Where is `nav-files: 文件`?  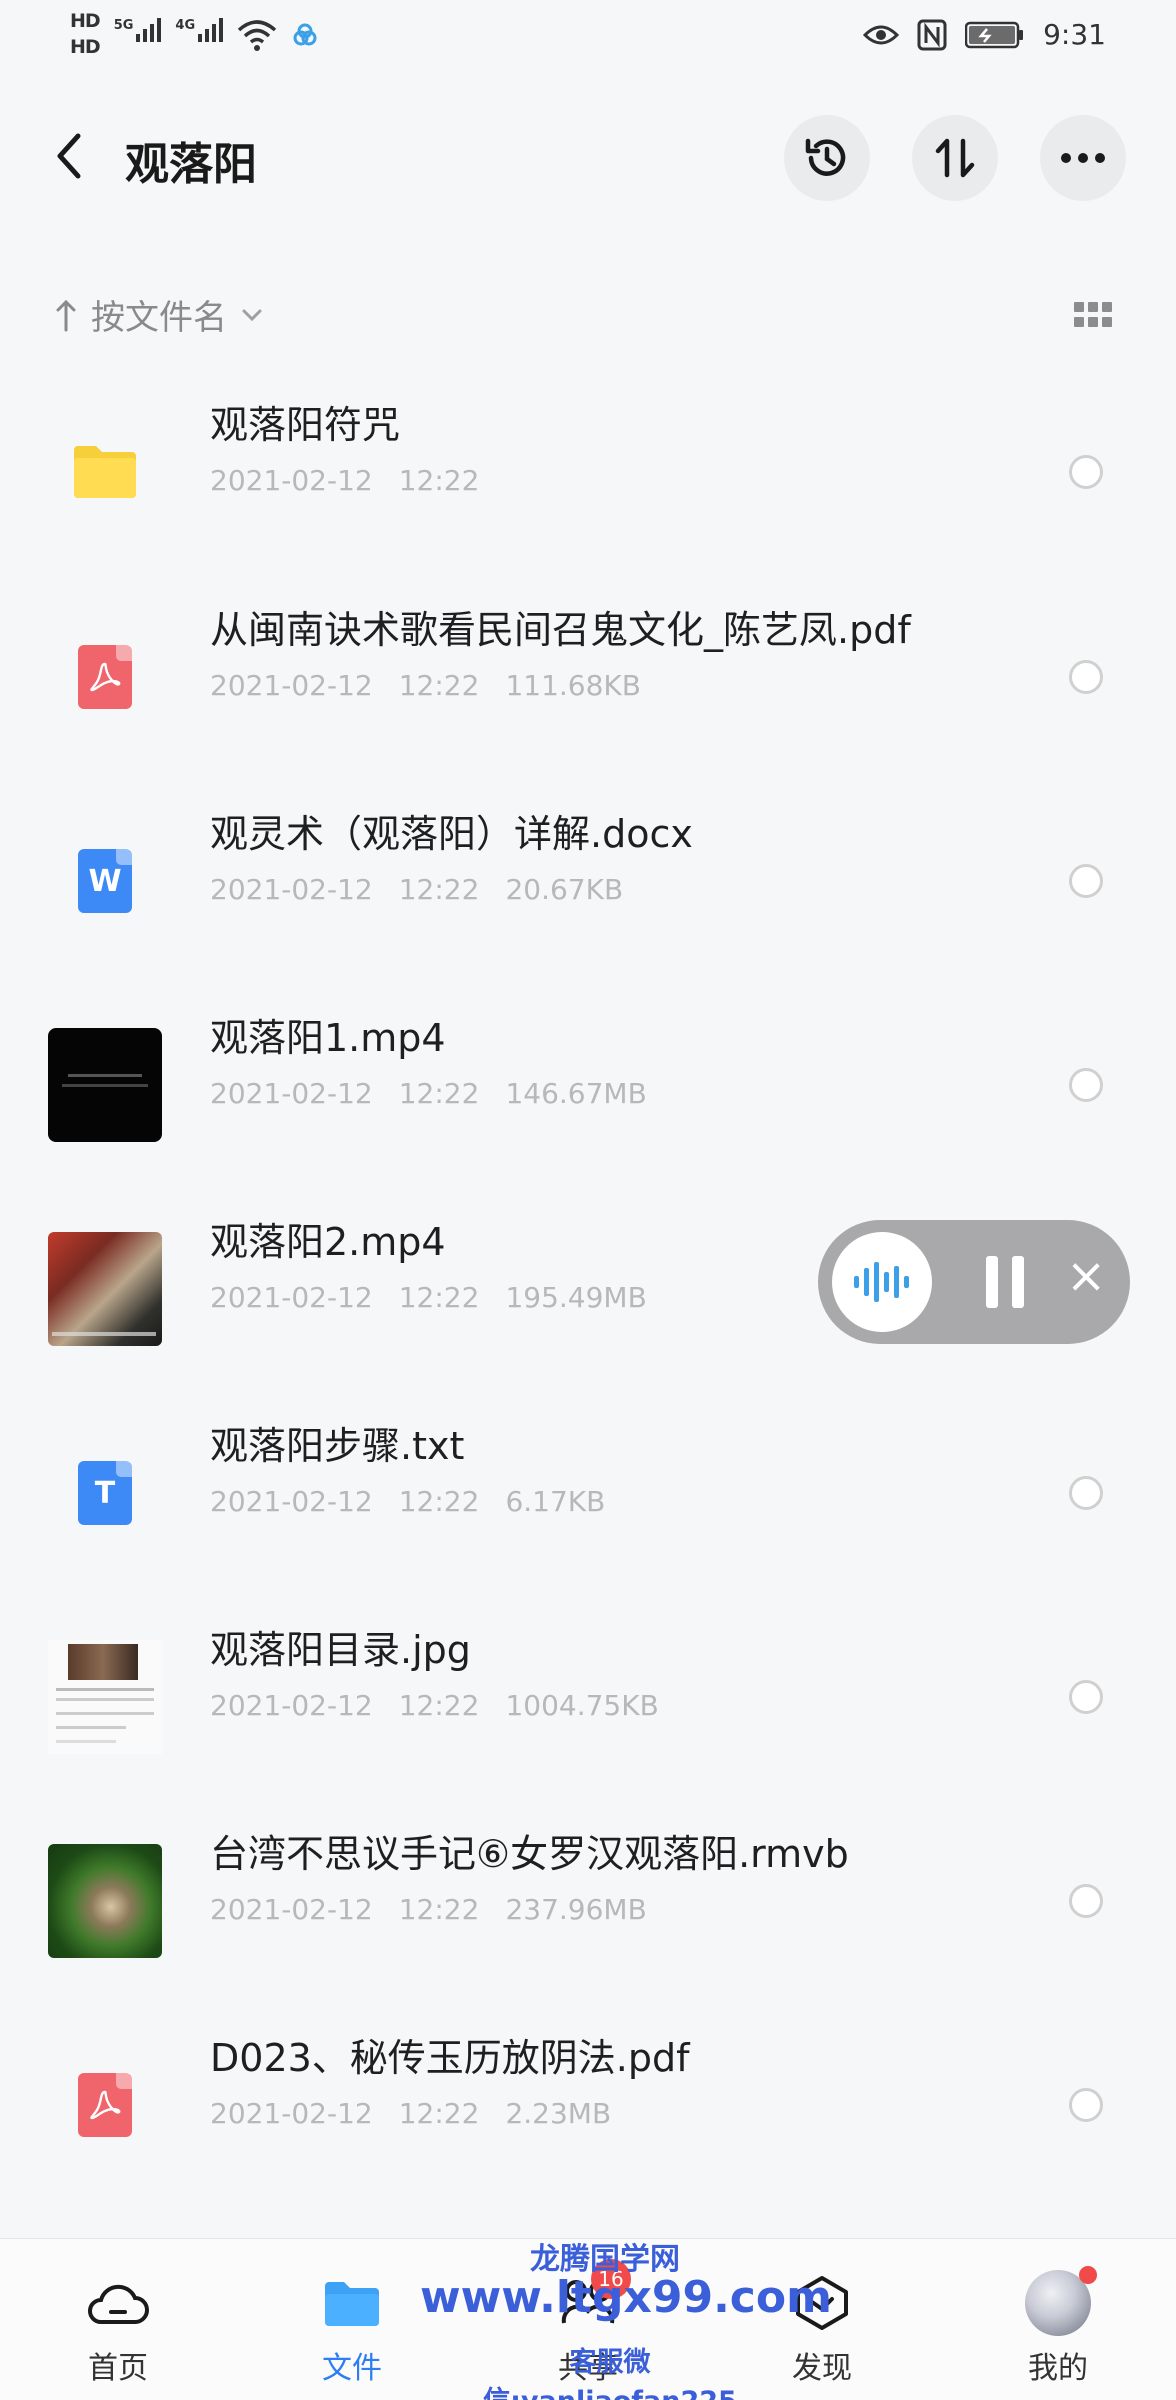
nav-files: 文件 is located at coordinates (352, 2319).